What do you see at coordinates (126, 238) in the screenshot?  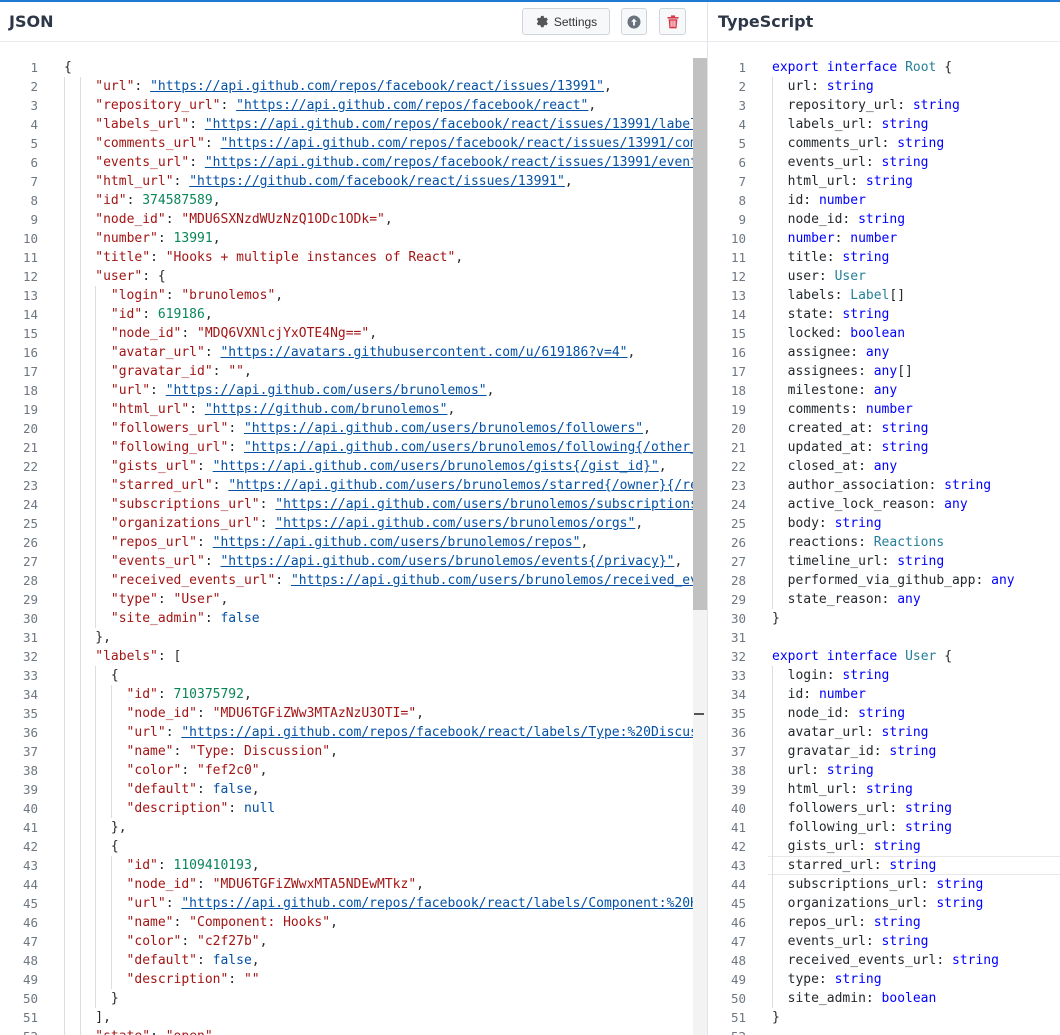 I see `code-token: "number"` at bounding box center [126, 238].